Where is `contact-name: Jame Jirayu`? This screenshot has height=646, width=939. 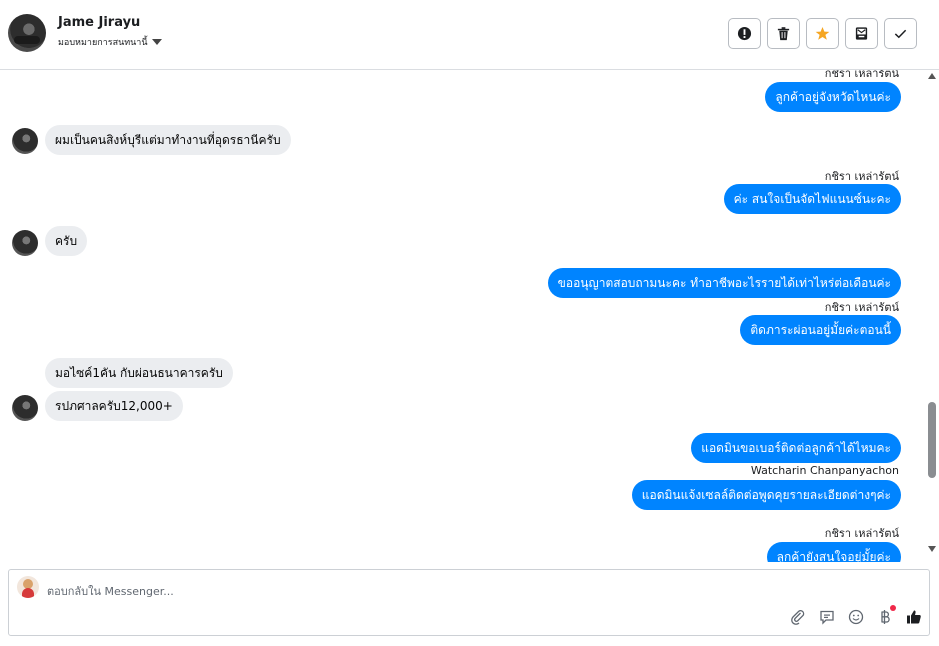
contact-name: Jame Jirayu is located at coordinates (99, 22).